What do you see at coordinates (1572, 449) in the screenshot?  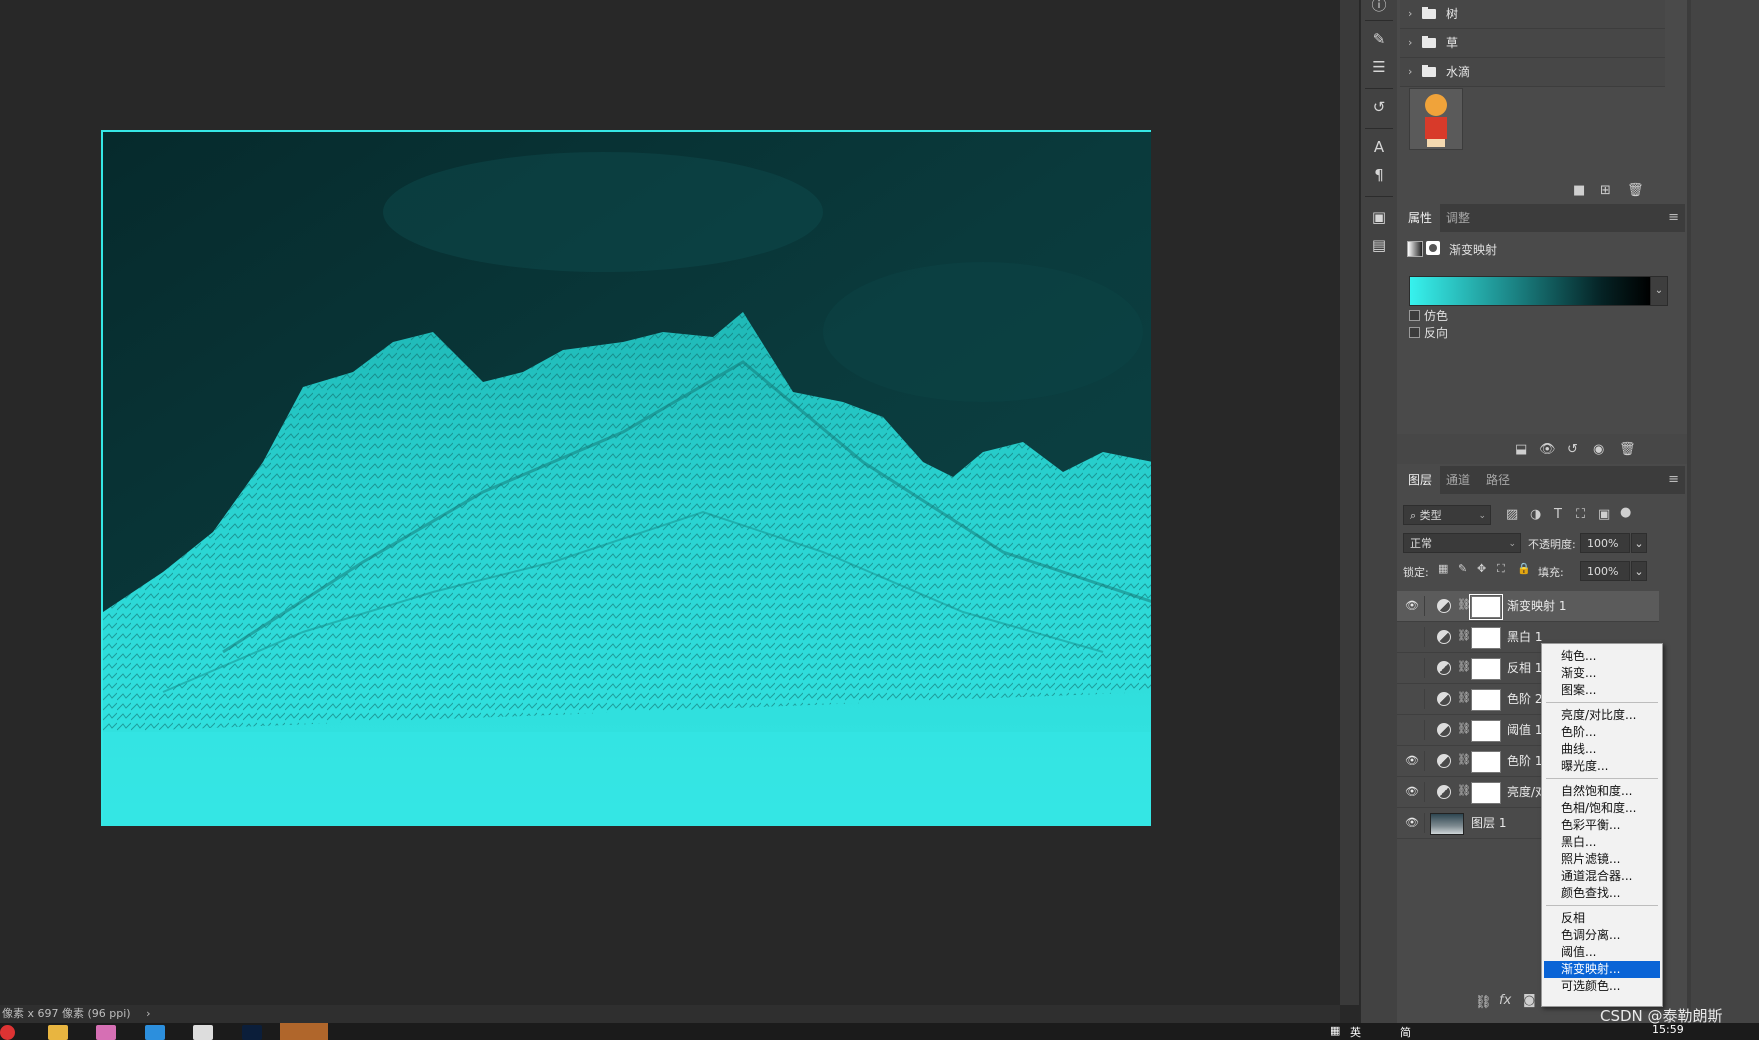 I see `reset-icon: ↺` at bounding box center [1572, 449].